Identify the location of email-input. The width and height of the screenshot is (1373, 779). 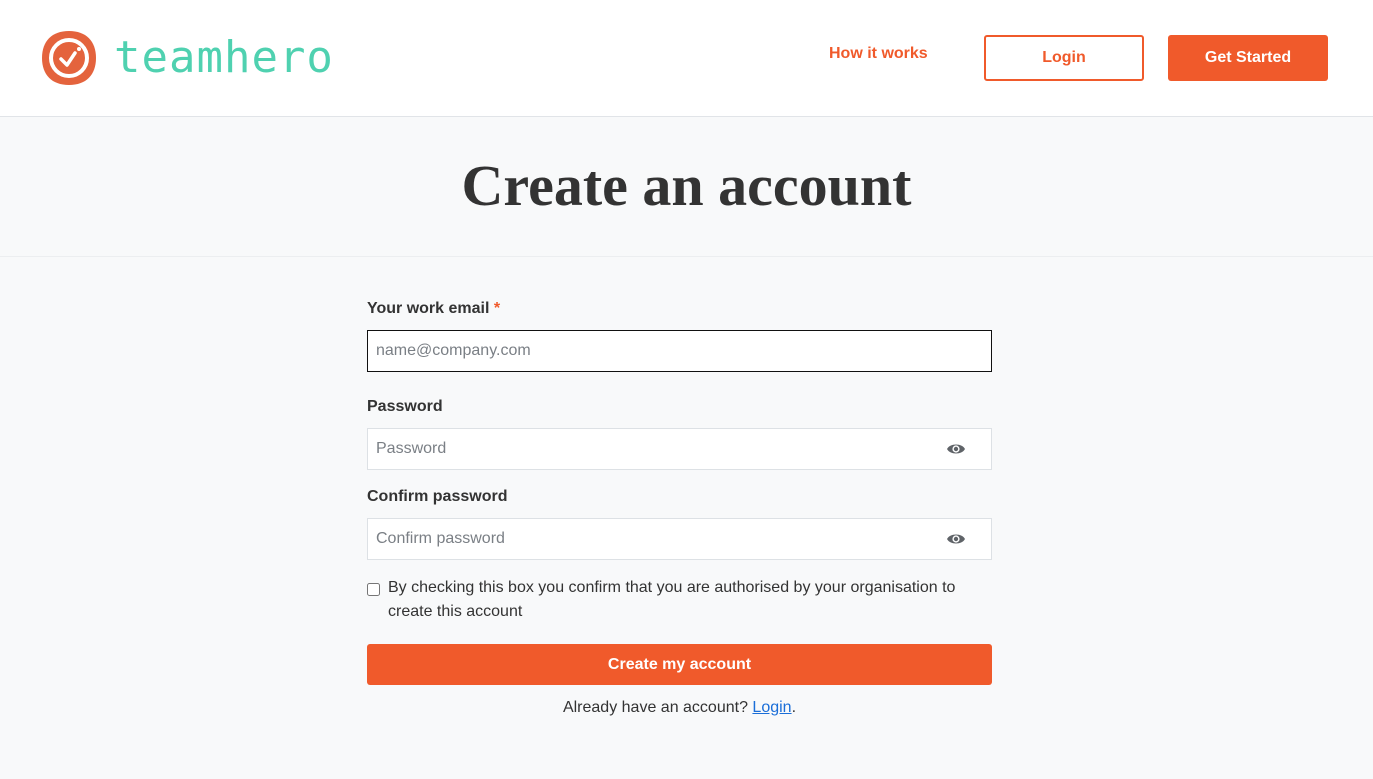
(679, 351).